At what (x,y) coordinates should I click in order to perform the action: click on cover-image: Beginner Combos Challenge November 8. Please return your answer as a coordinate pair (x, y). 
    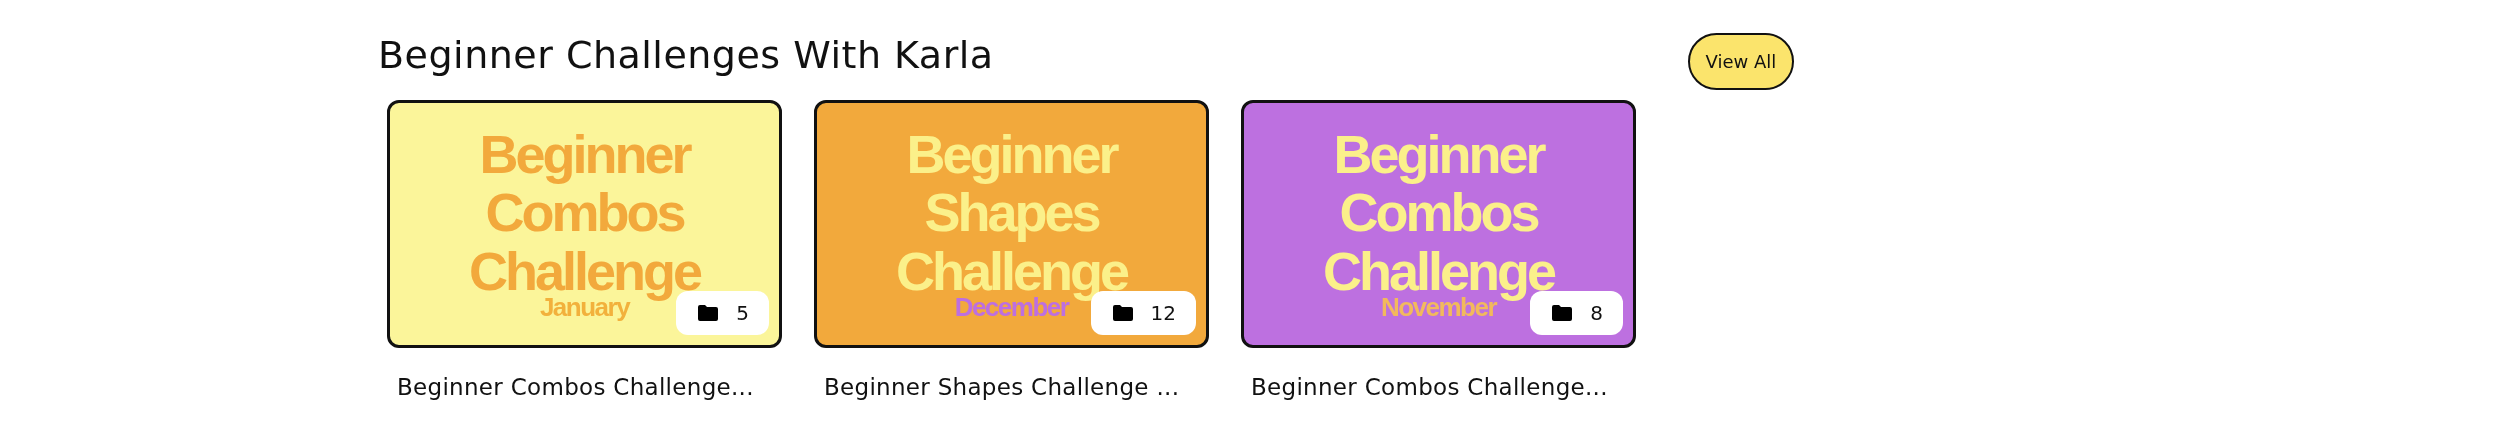
    Looking at the image, I should click on (1438, 224).